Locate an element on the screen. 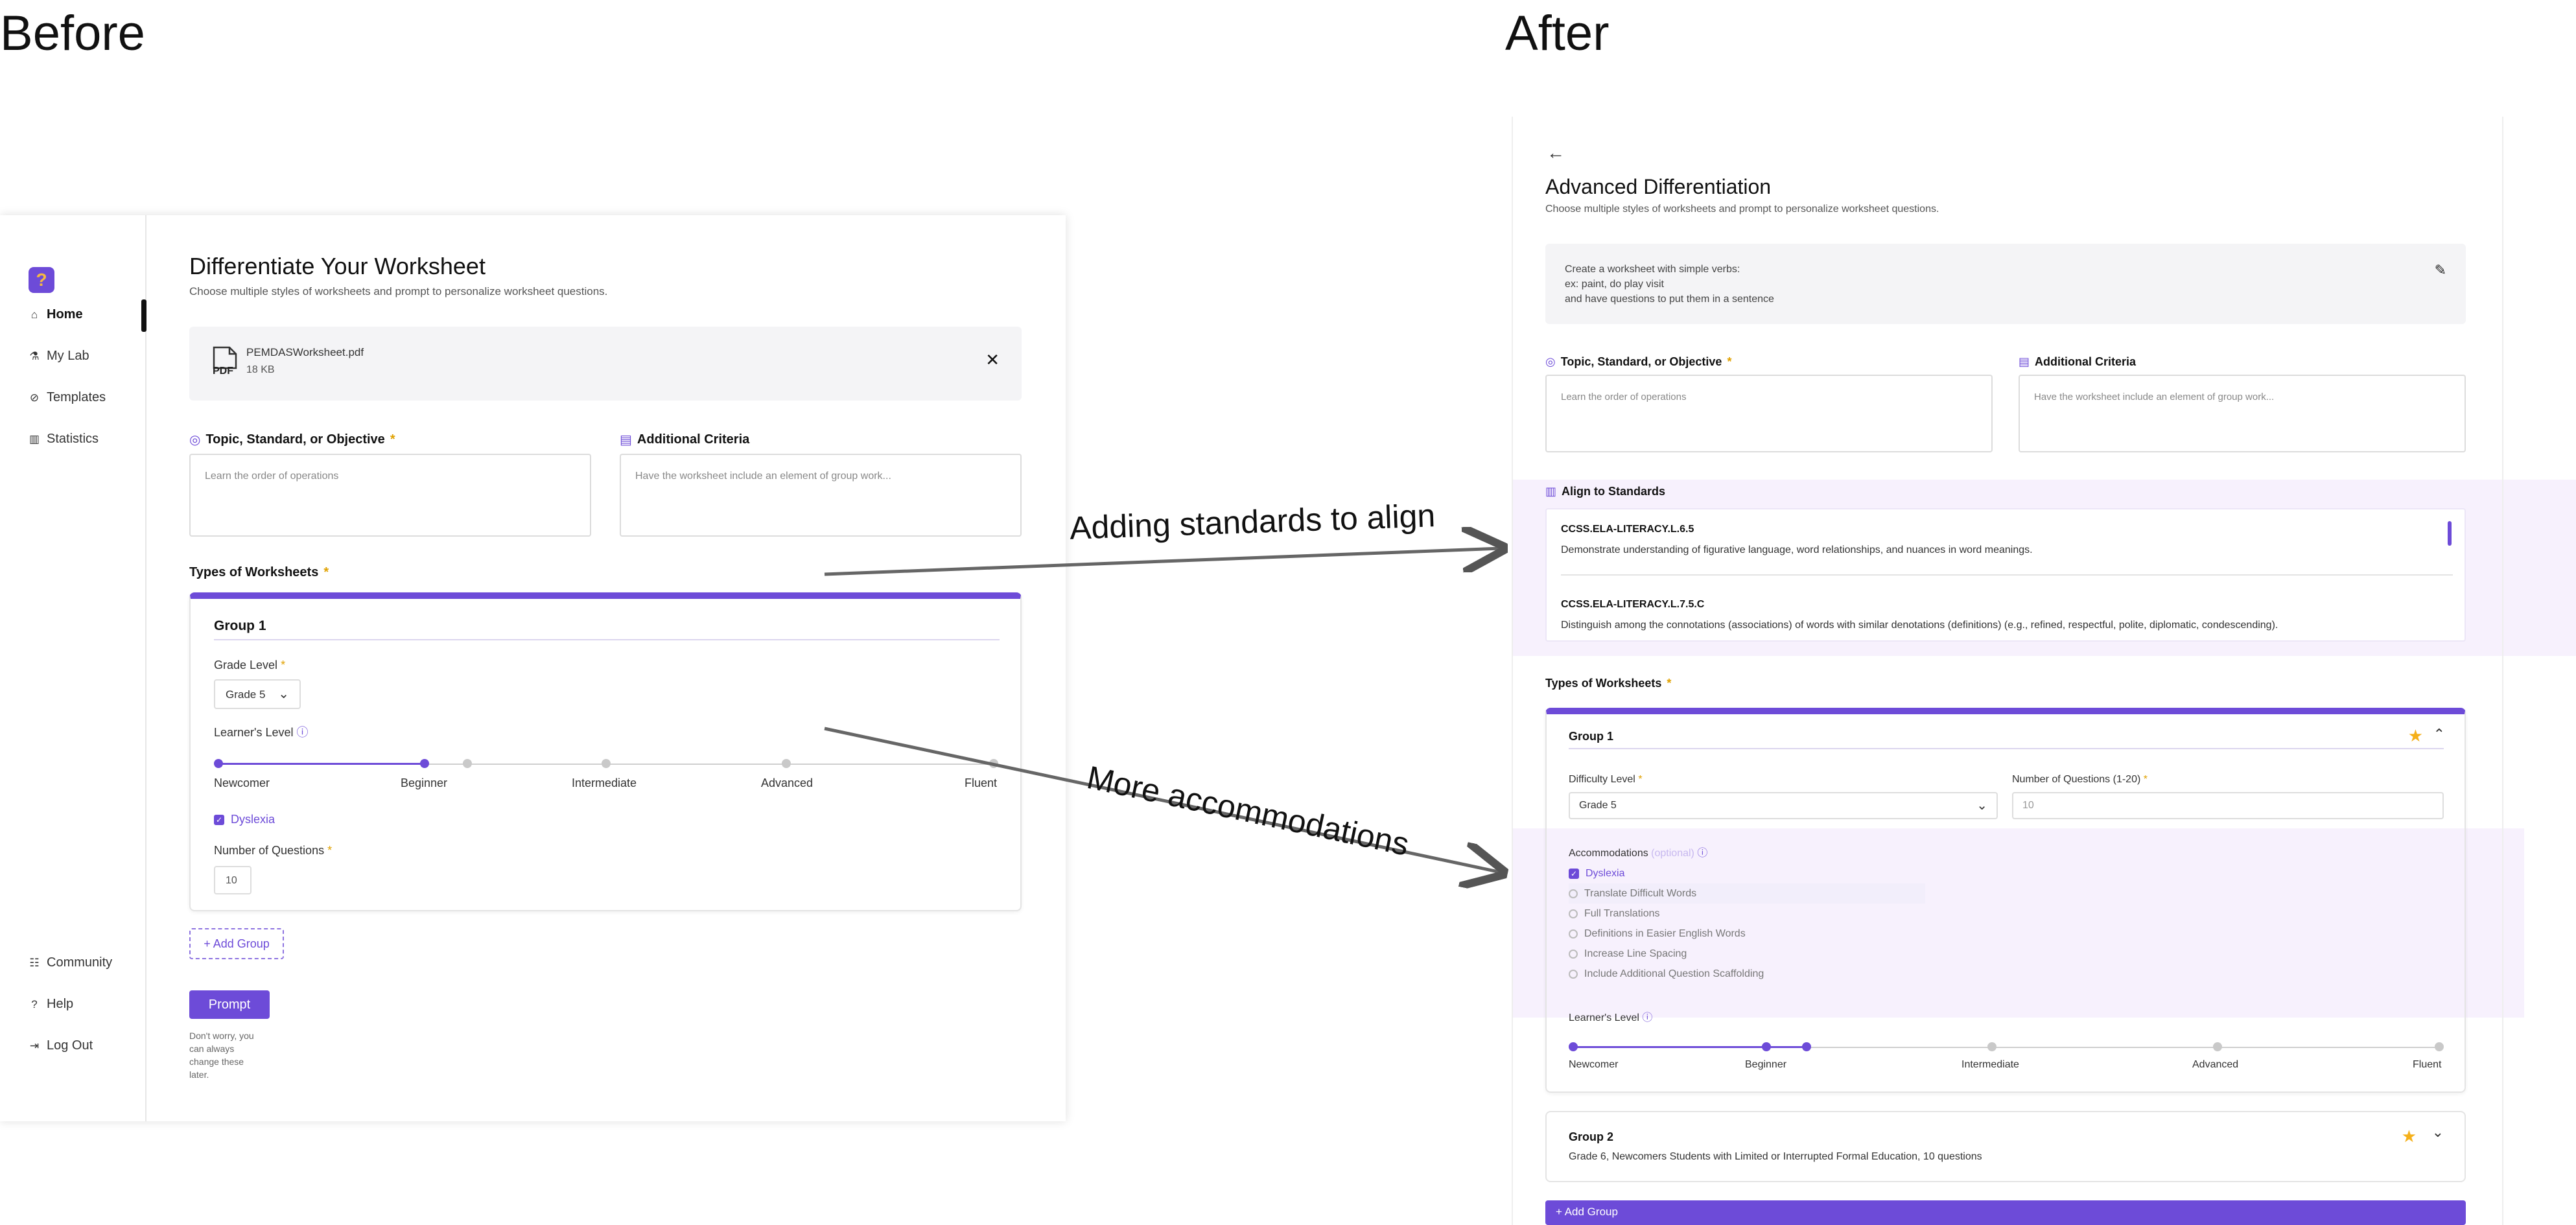 This screenshot has width=2576, height=1225. level-dot-intermediate is located at coordinates (1991, 1046).